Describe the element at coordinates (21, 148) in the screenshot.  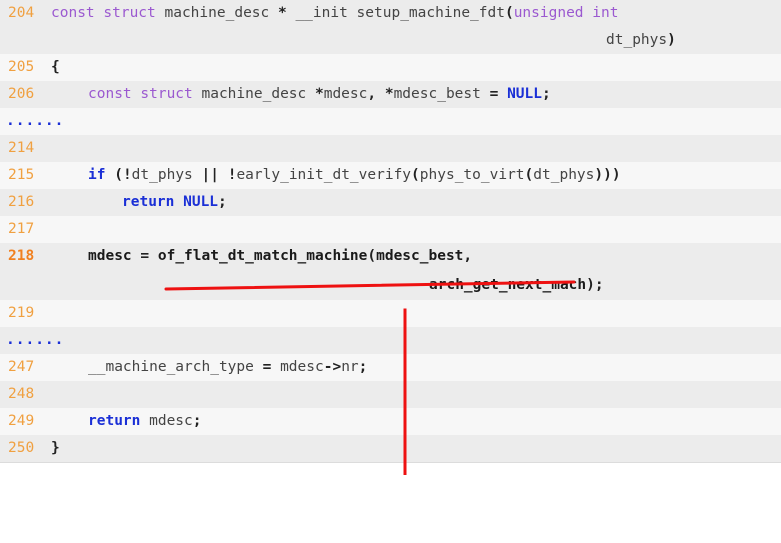
I see `line-number: 214` at that location.